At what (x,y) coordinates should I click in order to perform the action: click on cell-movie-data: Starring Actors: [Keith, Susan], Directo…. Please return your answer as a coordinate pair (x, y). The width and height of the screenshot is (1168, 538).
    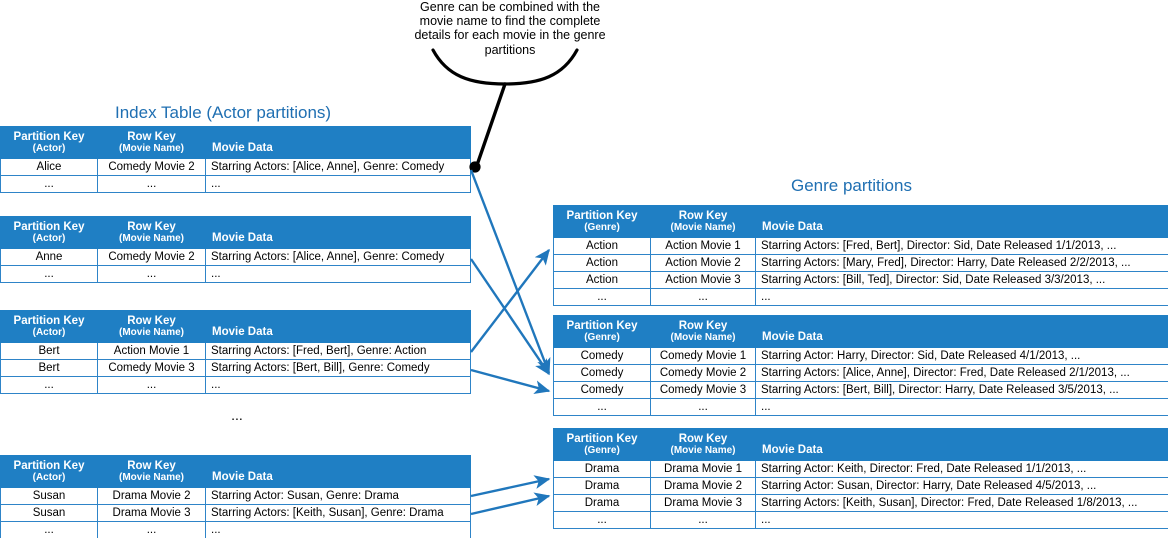
    Looking at the image, I should click on (961, 503).